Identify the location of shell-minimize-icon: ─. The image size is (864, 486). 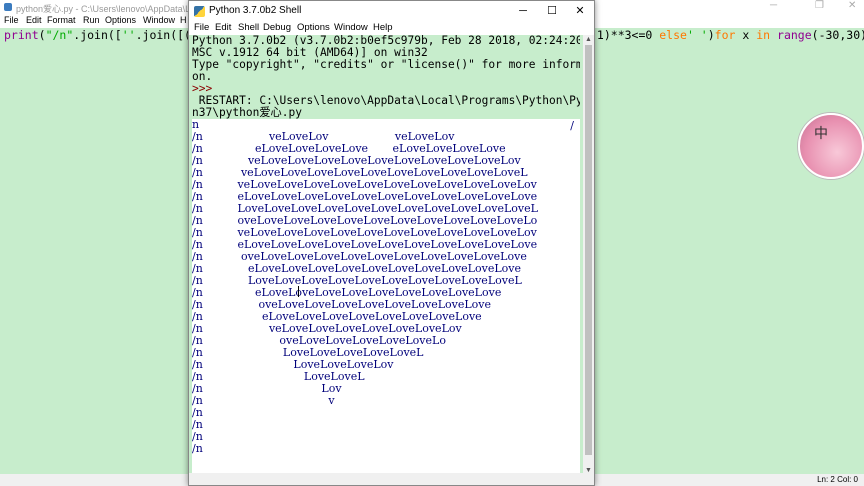
(523, 11).